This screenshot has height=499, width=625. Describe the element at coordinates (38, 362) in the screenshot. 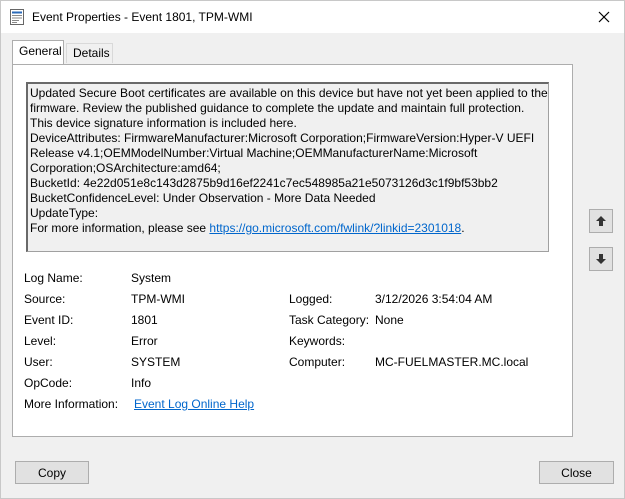

I see `user-label: User:` at that location.